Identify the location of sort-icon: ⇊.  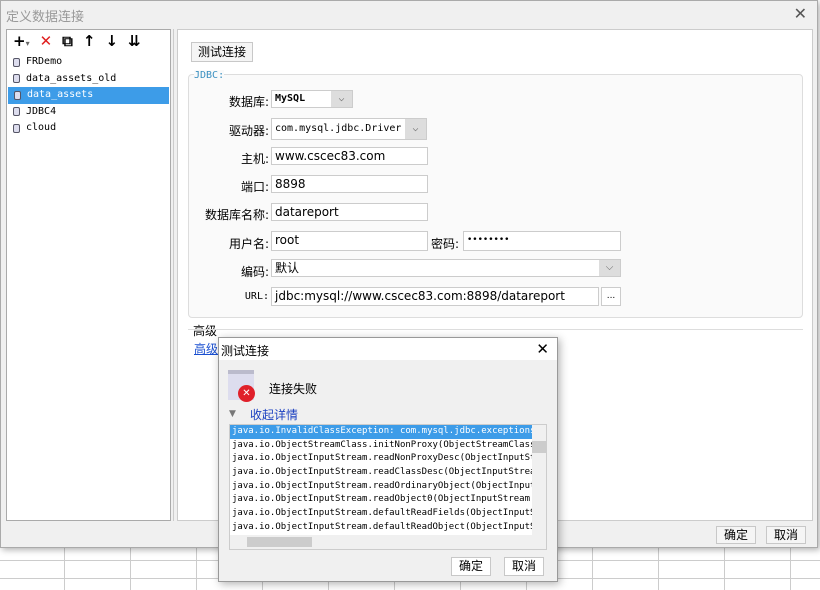
(134, 41).